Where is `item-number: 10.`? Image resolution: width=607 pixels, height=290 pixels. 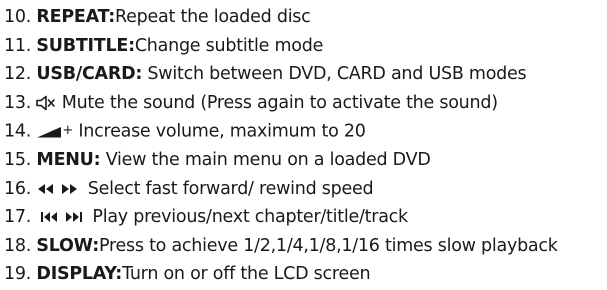 item-number: 10. is located at coordinates (18, 17).